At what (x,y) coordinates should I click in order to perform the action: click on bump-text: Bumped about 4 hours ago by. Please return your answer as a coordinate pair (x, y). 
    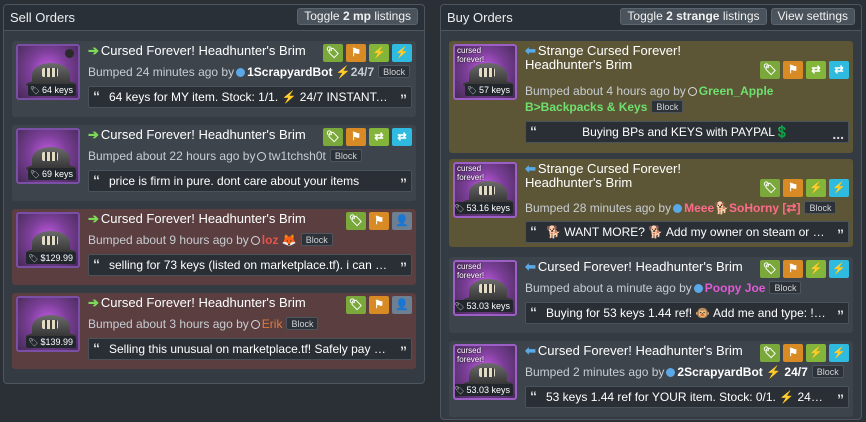
    Looking at the image, I should click on (605, 91).